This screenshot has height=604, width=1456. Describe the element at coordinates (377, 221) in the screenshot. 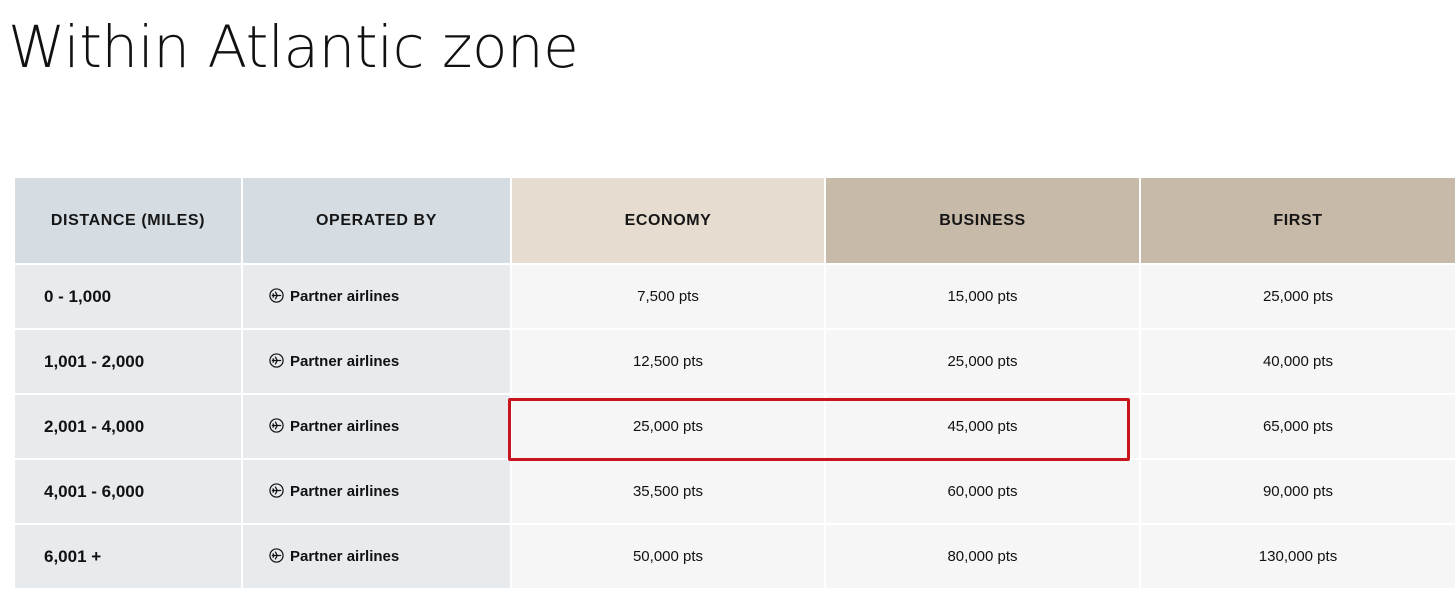

I see `header-operated-by: OPERATED BY` at that location.